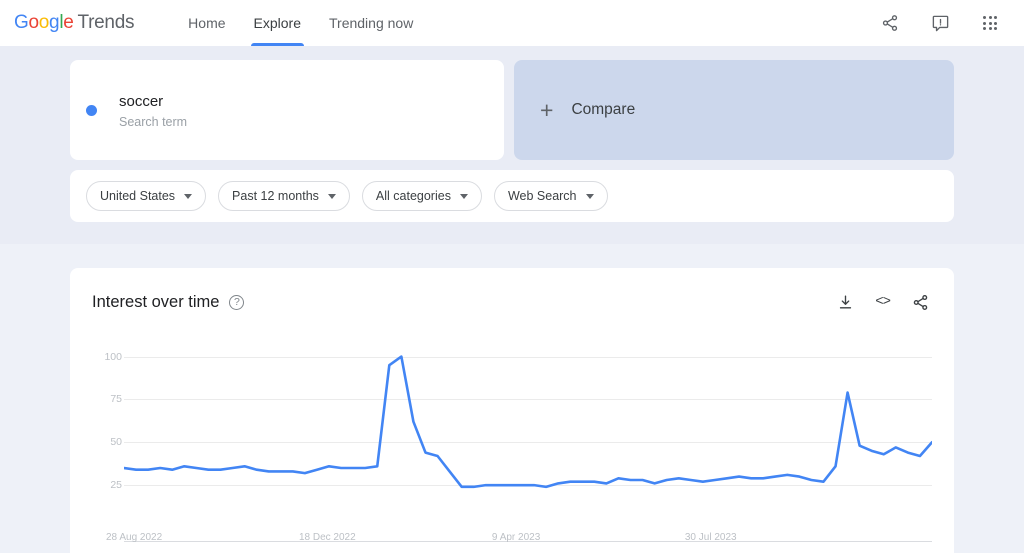  I want to click on filter-time-range: Past 12 months, so click(284, 196).